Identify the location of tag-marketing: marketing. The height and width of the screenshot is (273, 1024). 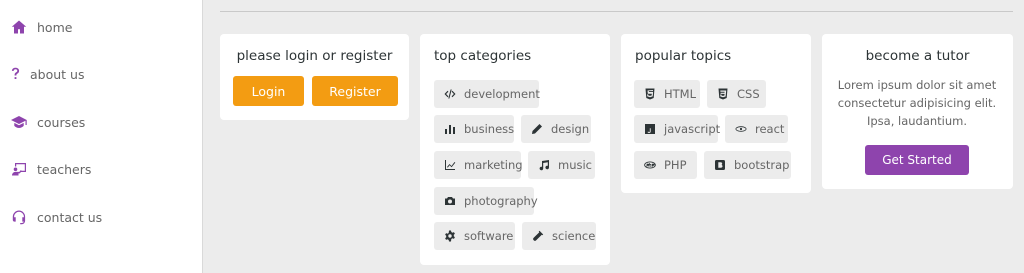
(478, 165).